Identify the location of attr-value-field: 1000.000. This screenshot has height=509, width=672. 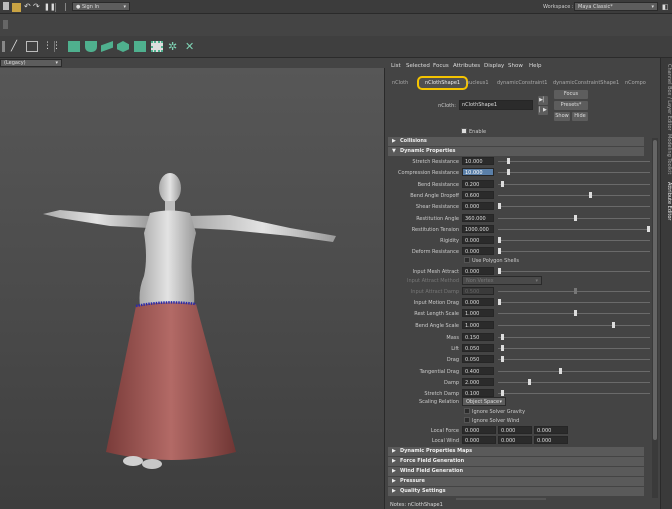
(478, 228).